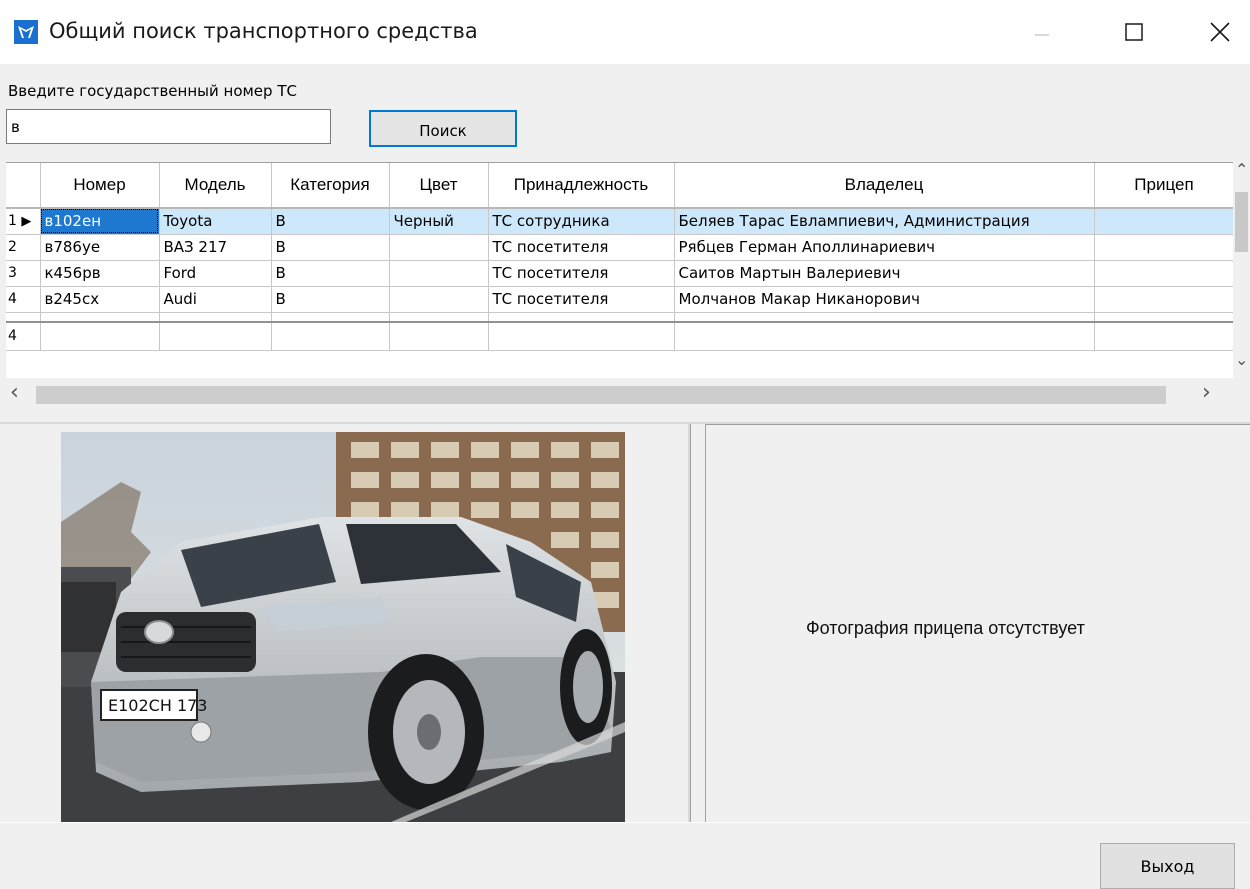 The width and height of the screenshot is (1250, 889). I want to click on plate-number-input, so click(168, 126).